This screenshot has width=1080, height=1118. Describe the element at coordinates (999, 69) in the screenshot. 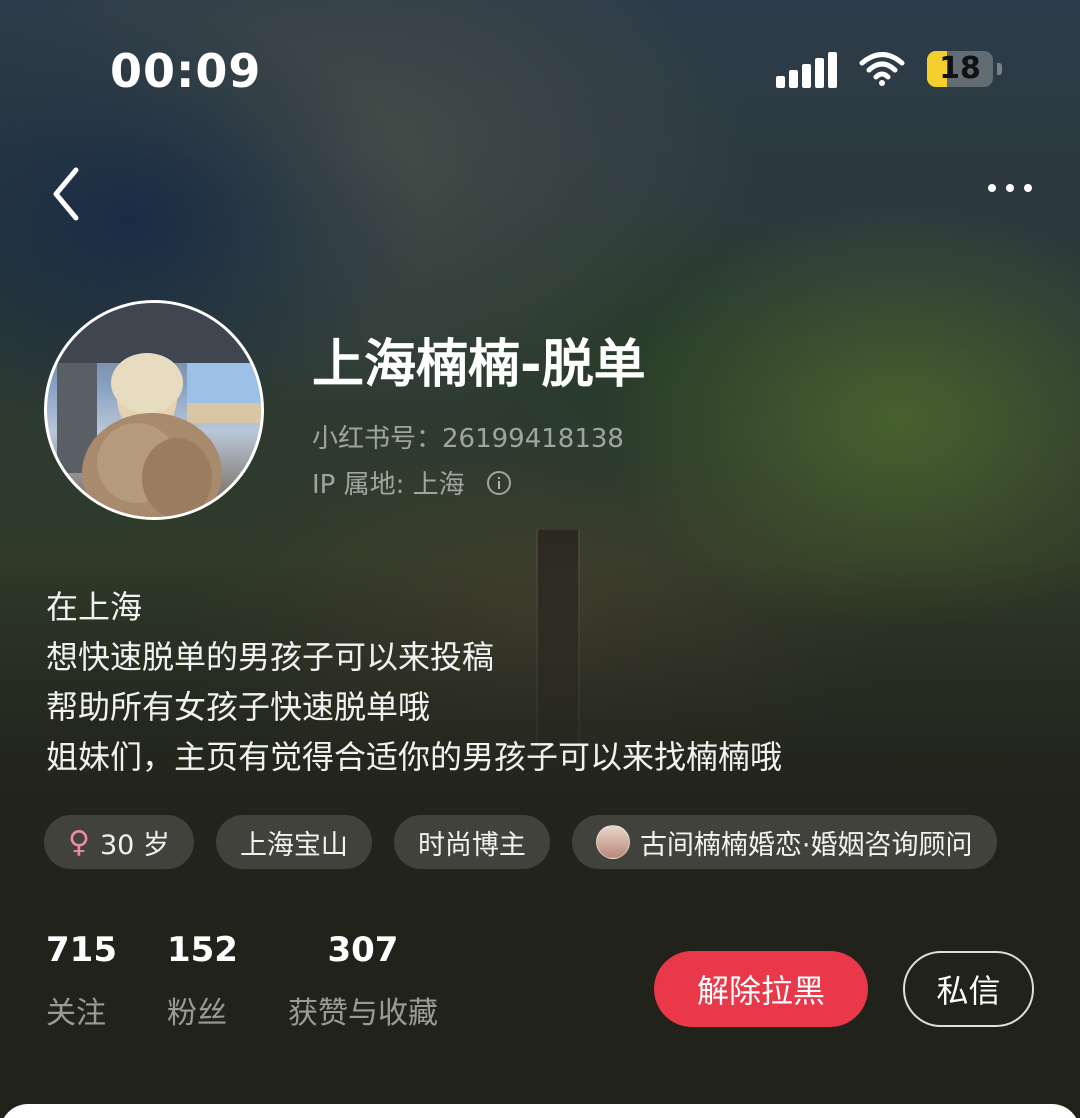

I see `battery-nub` at that location.